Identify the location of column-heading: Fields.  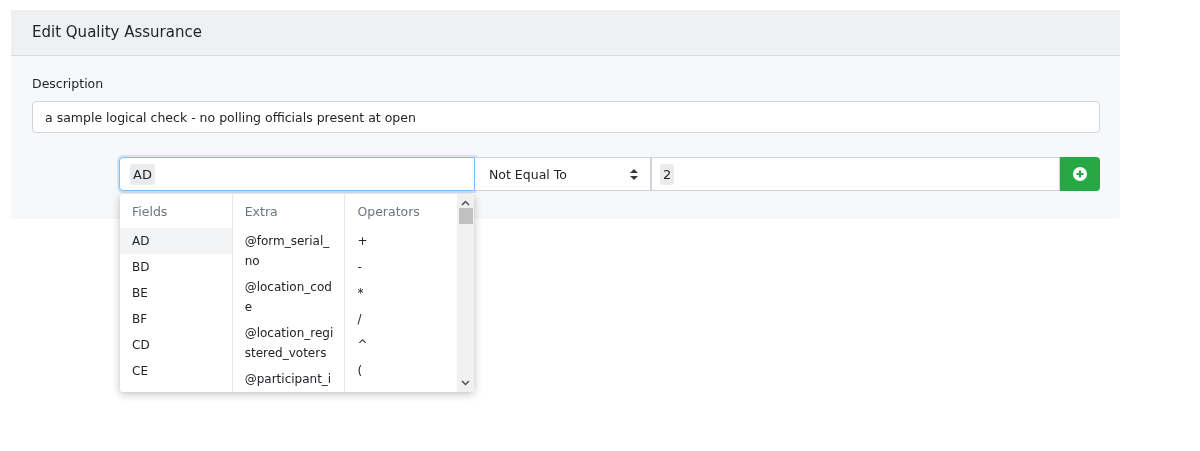
(150, 212).